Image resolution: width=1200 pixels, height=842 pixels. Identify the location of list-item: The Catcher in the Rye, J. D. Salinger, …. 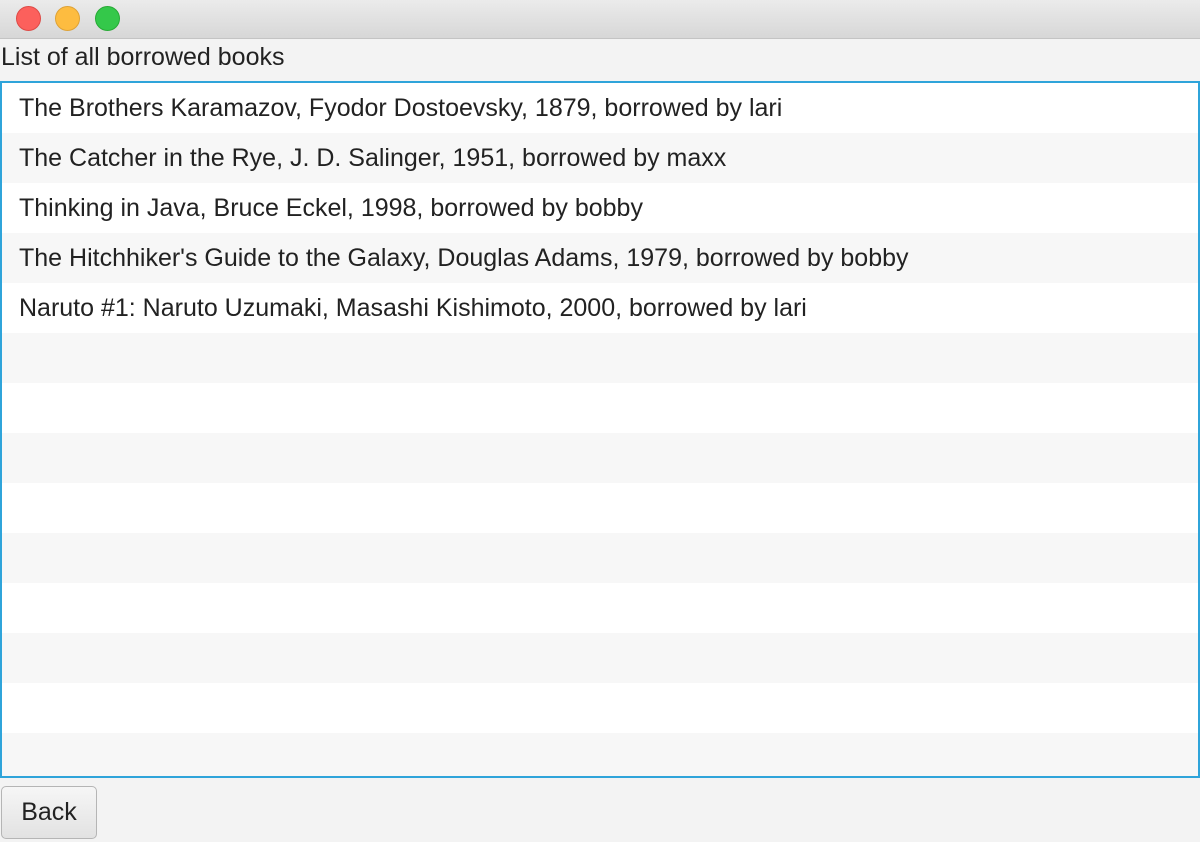
(600, 158).